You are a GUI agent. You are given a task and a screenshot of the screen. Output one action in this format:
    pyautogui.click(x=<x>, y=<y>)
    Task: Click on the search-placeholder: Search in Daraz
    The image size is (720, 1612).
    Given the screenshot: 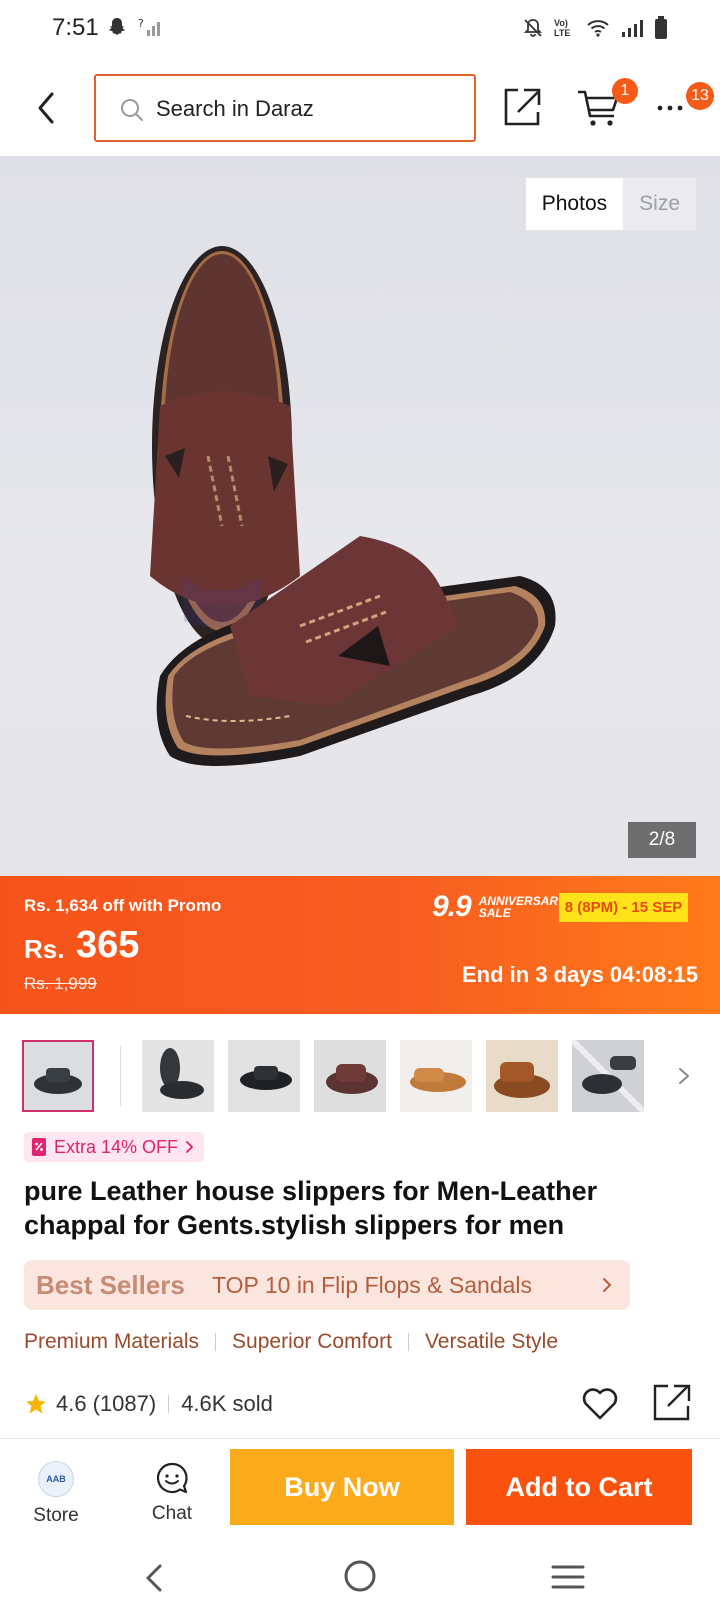 What is the action you would take?
    pyautogui.click(x=235, y=108)
    